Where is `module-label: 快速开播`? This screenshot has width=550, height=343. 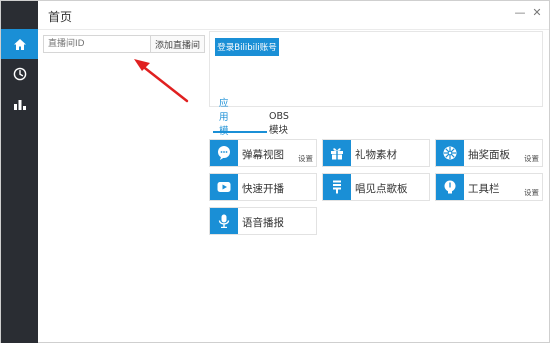 module-label: 快速开播 is located at coordinates (263, 189).